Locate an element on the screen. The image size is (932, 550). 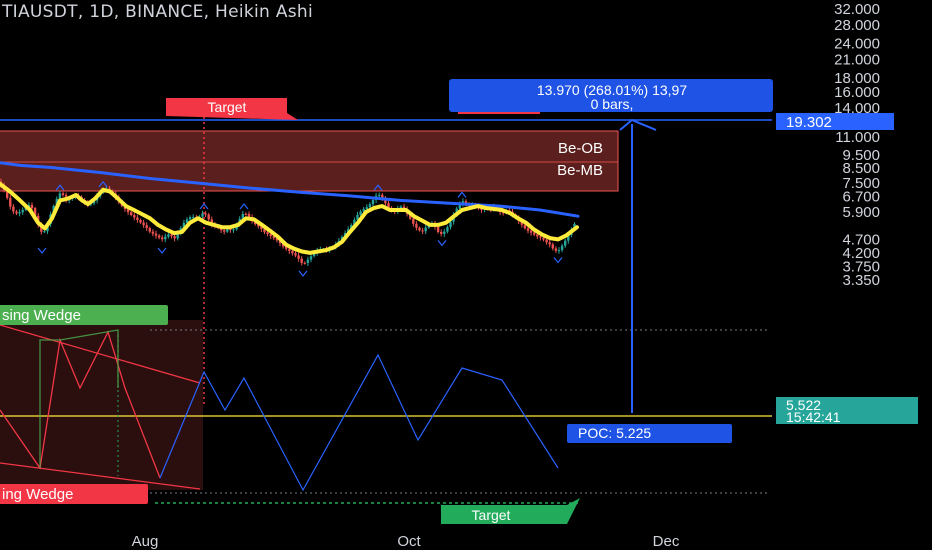
x-tick-label: Oct is located at coordinates (409, 541).